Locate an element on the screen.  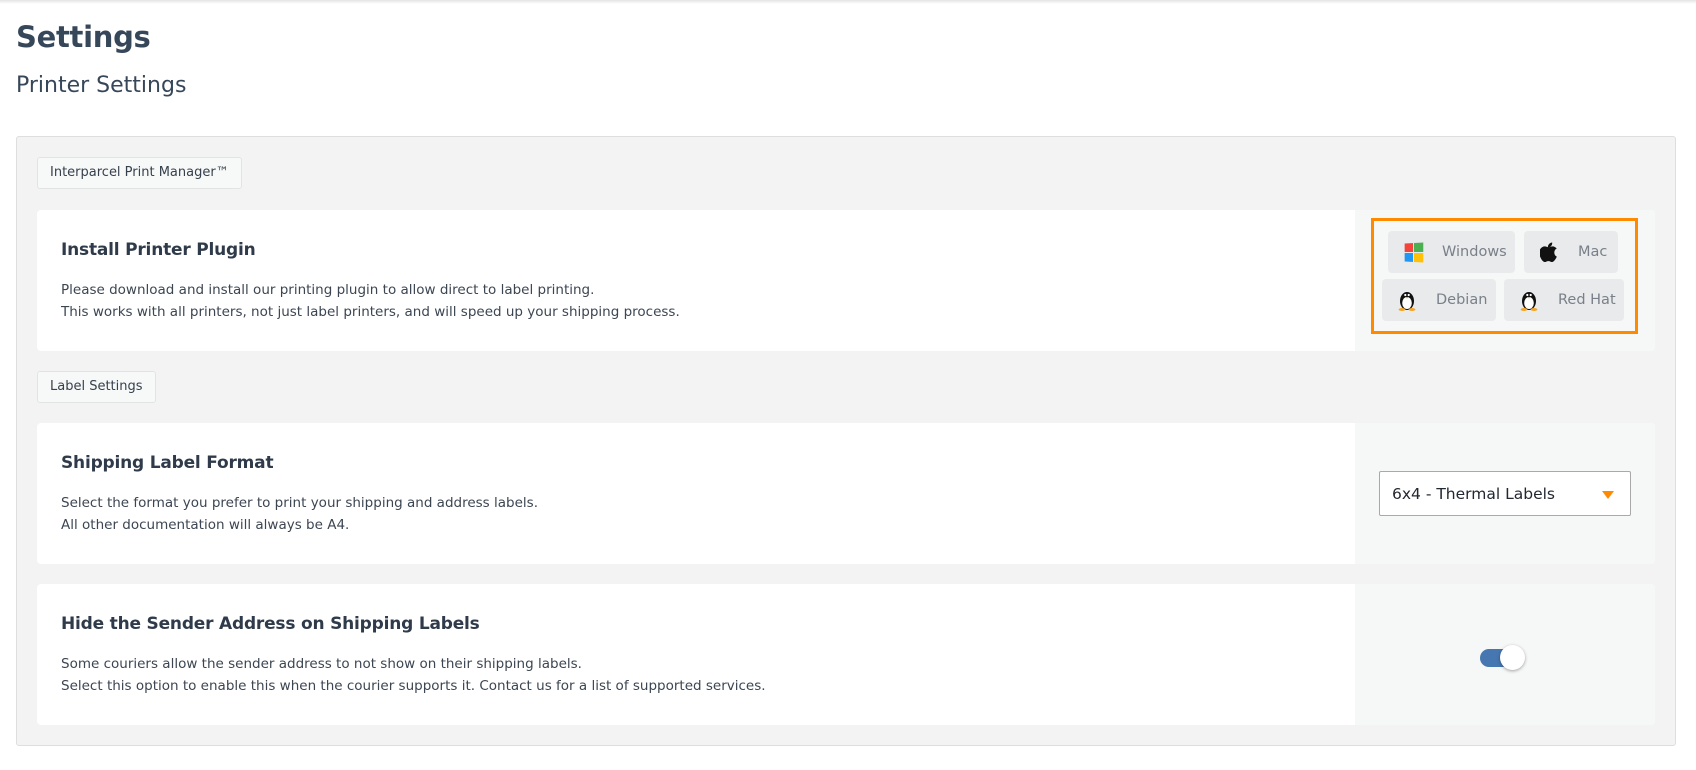
download-debian-button: Debian is located at coordinates (1439, 300).